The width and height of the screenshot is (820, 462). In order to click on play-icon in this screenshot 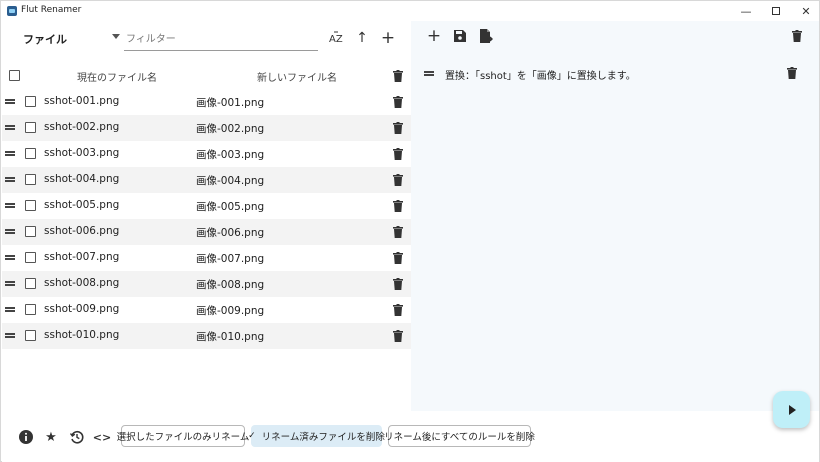, I will do `click(792, 409)`.